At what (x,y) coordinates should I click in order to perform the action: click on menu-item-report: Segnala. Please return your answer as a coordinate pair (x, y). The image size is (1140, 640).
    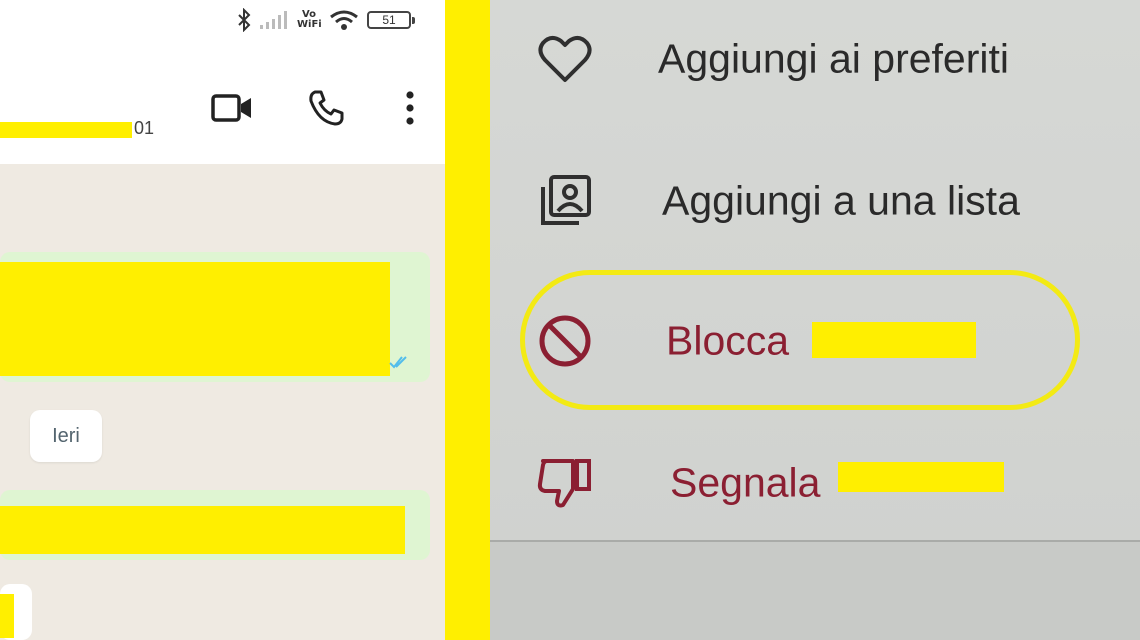
    Looking at the image, I should click on (815, 483).